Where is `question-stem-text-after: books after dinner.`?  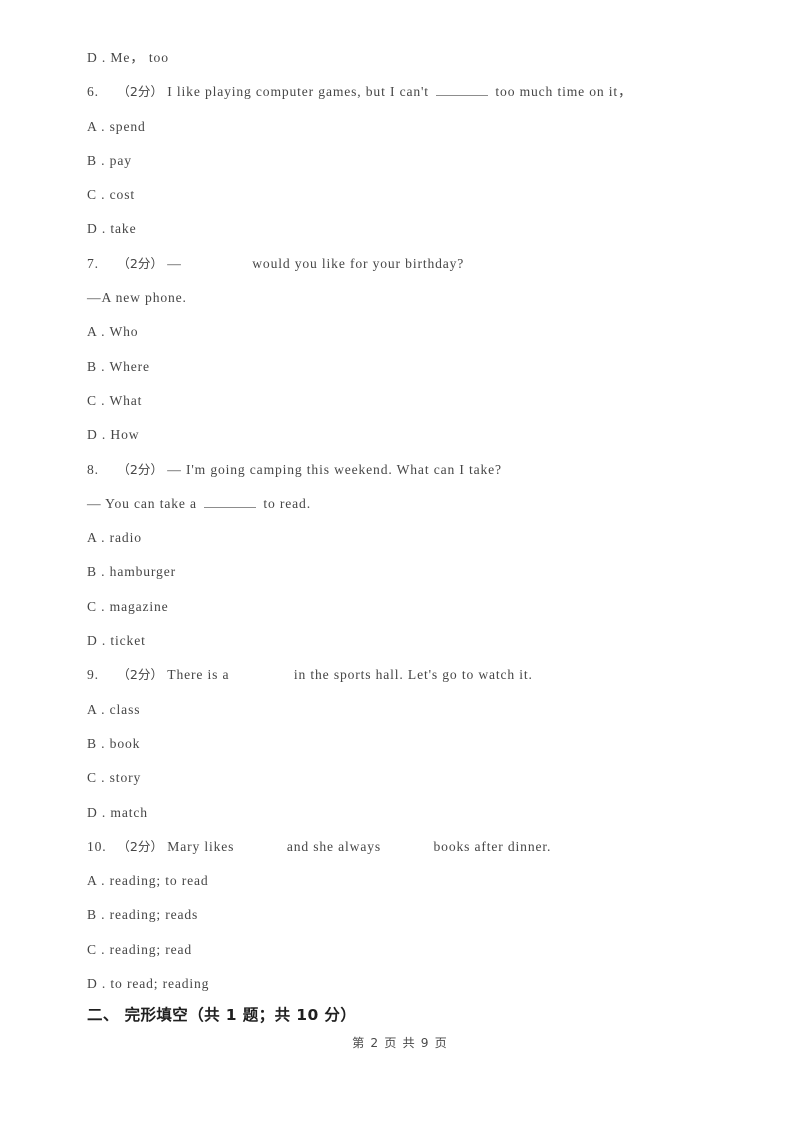
question-stem-text-after: books after dinner. is located at coordinates (492, 846).